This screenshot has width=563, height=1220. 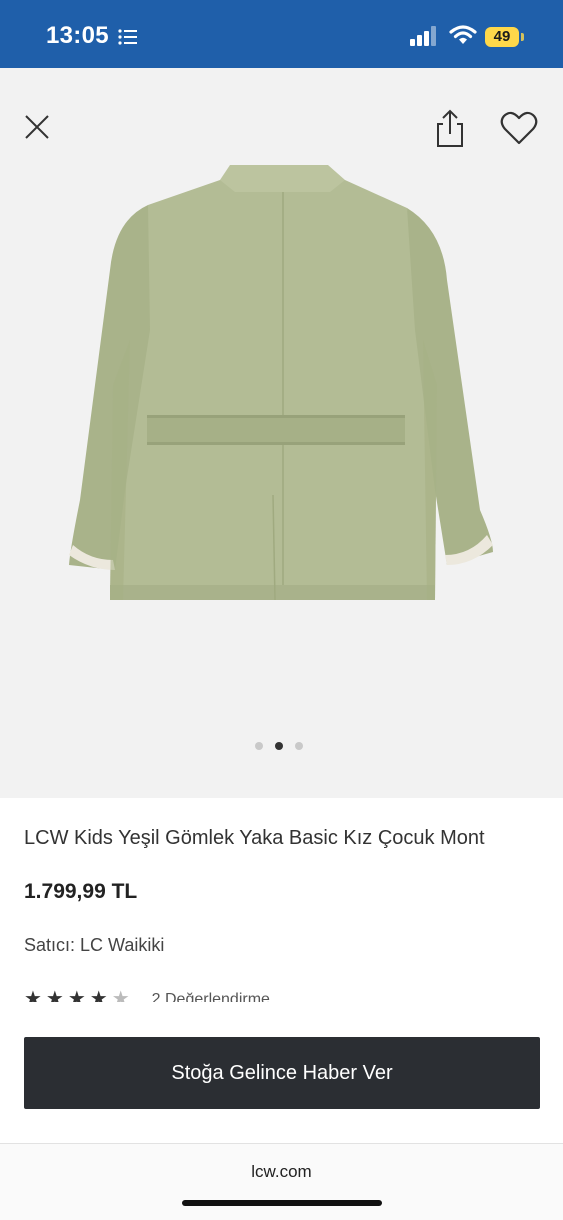 I want to click on status-time: 13:05, so click(x=77, y=35).